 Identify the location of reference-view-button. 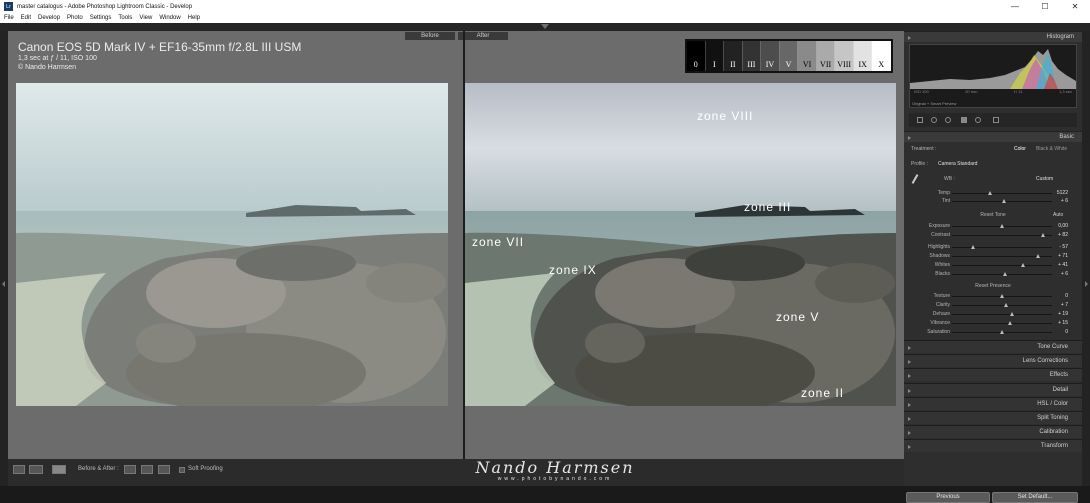
(36, 469).